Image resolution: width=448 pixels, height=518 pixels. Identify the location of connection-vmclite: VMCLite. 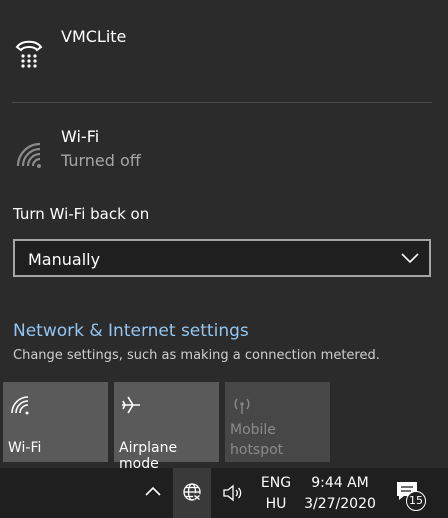
(224, 50).